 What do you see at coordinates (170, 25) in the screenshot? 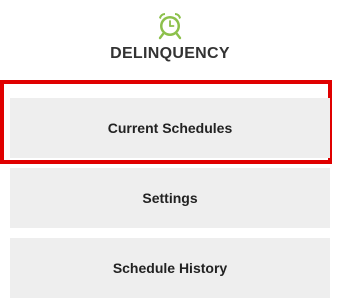
I see `alarm-clock-icon` at bounding box center [170, 25].